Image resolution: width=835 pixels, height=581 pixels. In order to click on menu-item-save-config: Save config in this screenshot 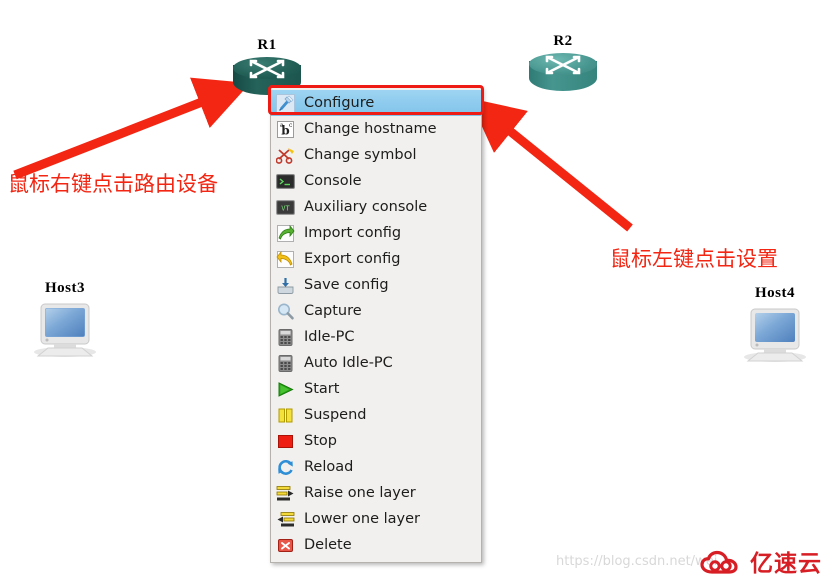, I will do `click(376, 285)`.